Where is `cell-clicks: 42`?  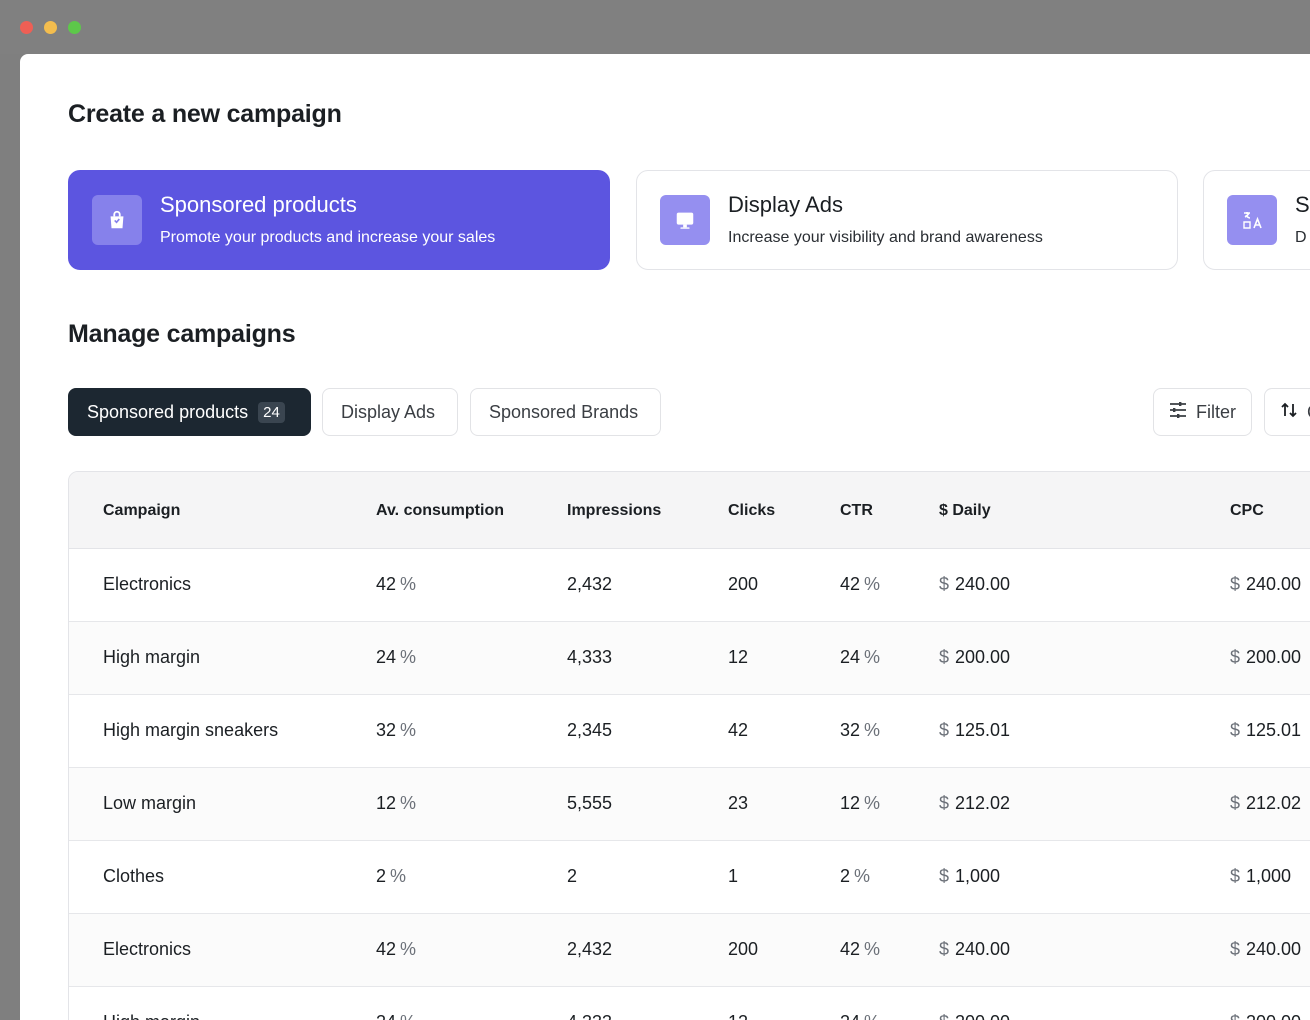
cell-clicks: 42 is located at coordinates (738, 730).